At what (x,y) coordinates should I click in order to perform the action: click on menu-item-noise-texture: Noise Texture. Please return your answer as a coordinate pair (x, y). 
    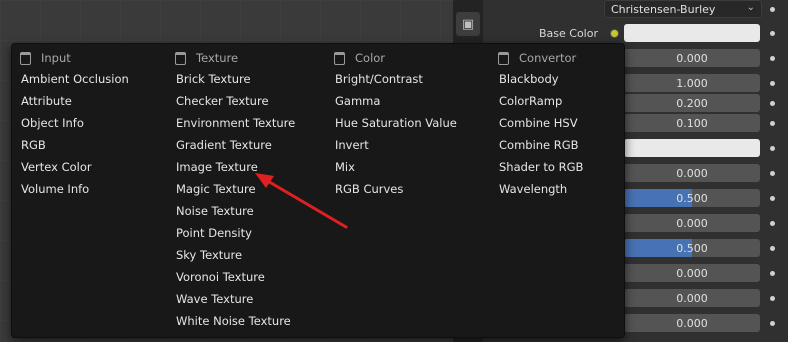
    Looking at the image, I should click on (215, 211).